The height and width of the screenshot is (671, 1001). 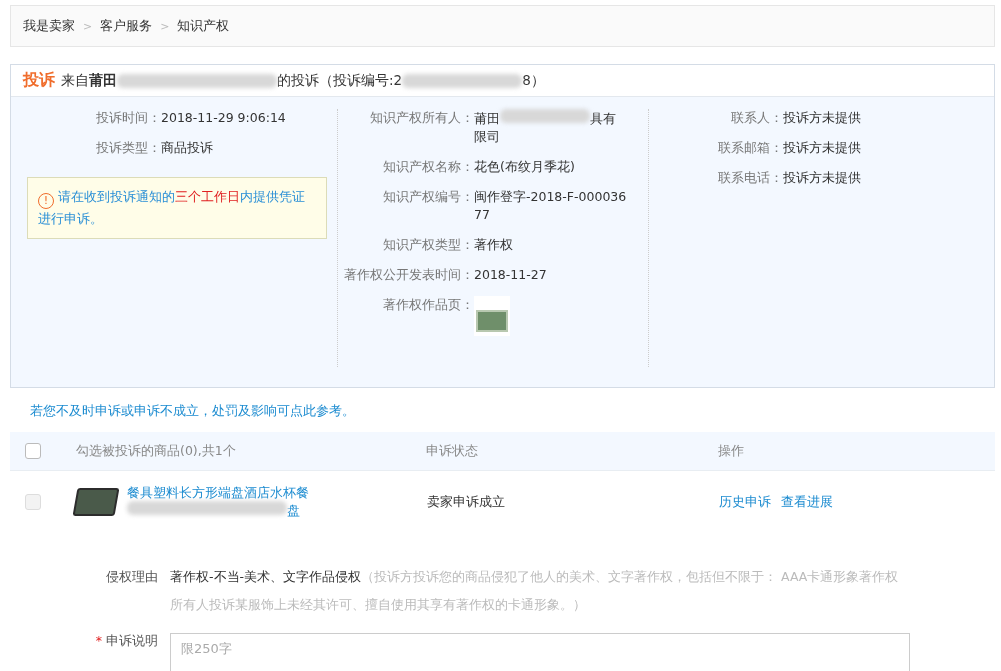 What do you see at coordinates (126, 26) in the screenshot?
I see `breadcrumb-link: 客户服务` at bounding box center [126, 26].